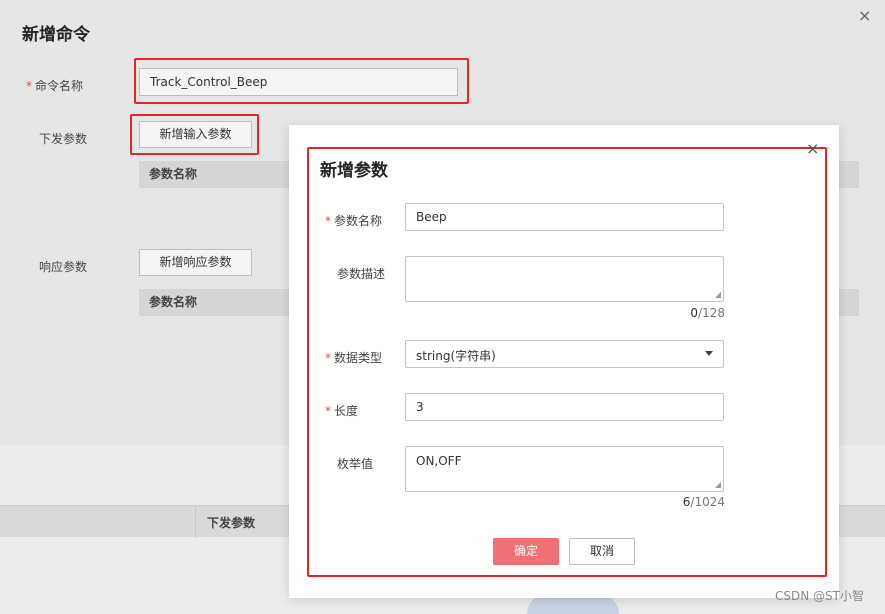  I want to click on background-close-icon: ×, so click(864, 15).